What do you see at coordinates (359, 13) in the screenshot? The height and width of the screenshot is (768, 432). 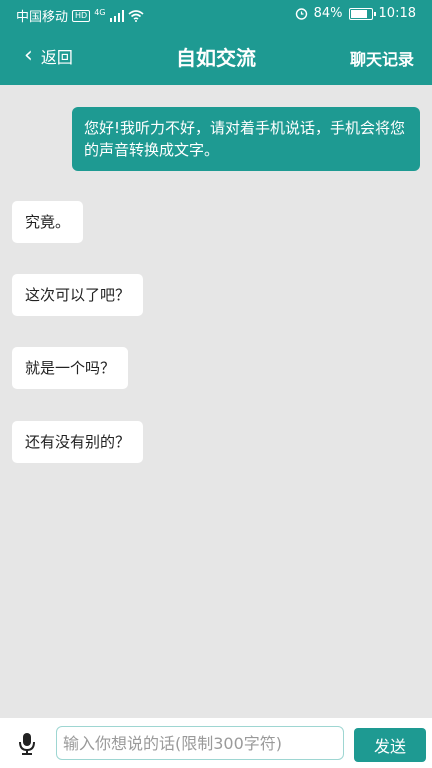 I see `battery-fill` at bounding box center [359, 13].